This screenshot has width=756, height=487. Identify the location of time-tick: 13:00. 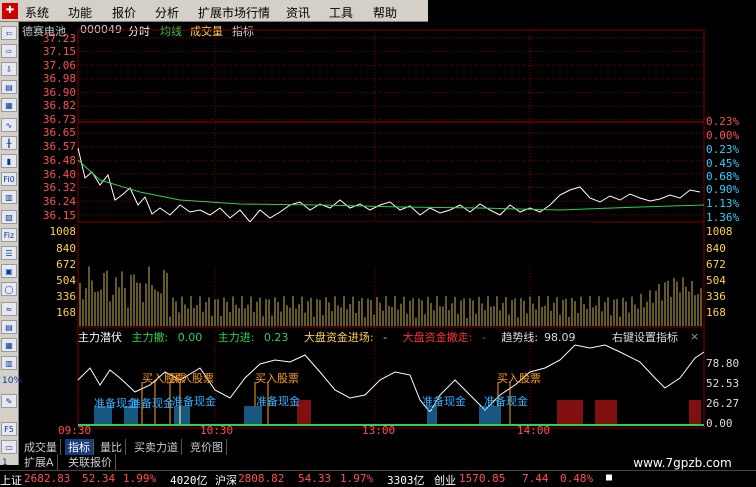
(379, 430).